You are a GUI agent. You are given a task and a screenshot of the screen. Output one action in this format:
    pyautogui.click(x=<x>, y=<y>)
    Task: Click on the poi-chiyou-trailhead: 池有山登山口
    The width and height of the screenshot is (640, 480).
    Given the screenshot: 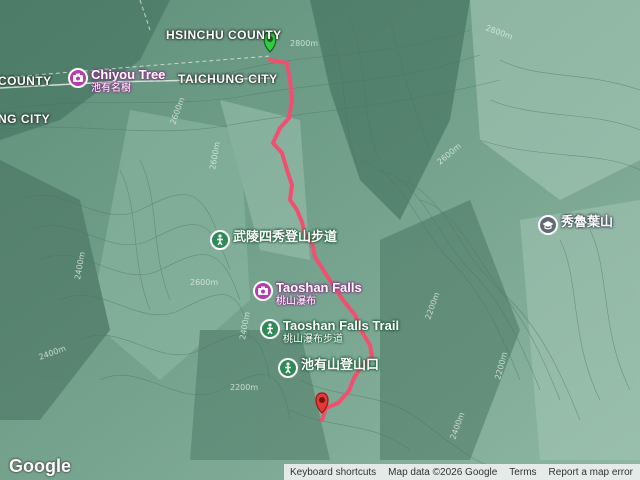 What is the action you would take?
    pyautogui.click(x=328, y=368)
    